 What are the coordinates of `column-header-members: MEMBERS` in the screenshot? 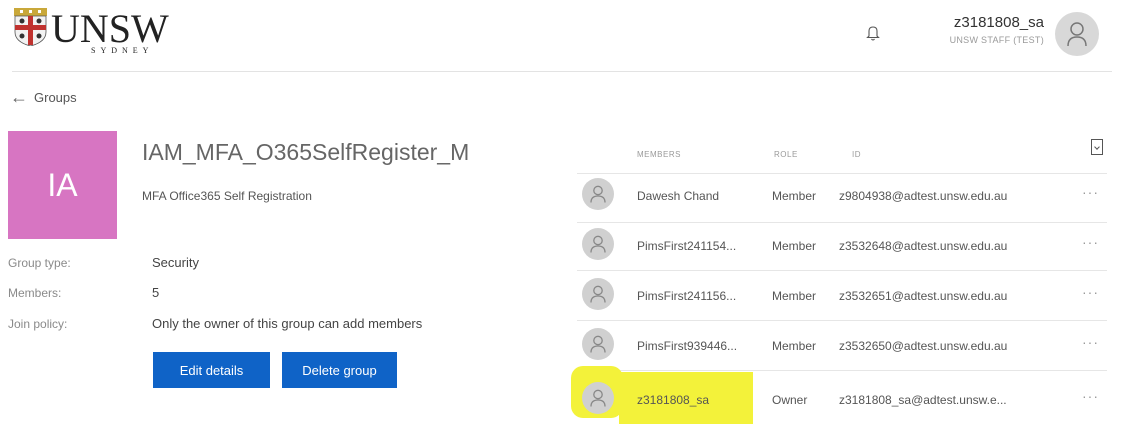 It's located at (659, 154).